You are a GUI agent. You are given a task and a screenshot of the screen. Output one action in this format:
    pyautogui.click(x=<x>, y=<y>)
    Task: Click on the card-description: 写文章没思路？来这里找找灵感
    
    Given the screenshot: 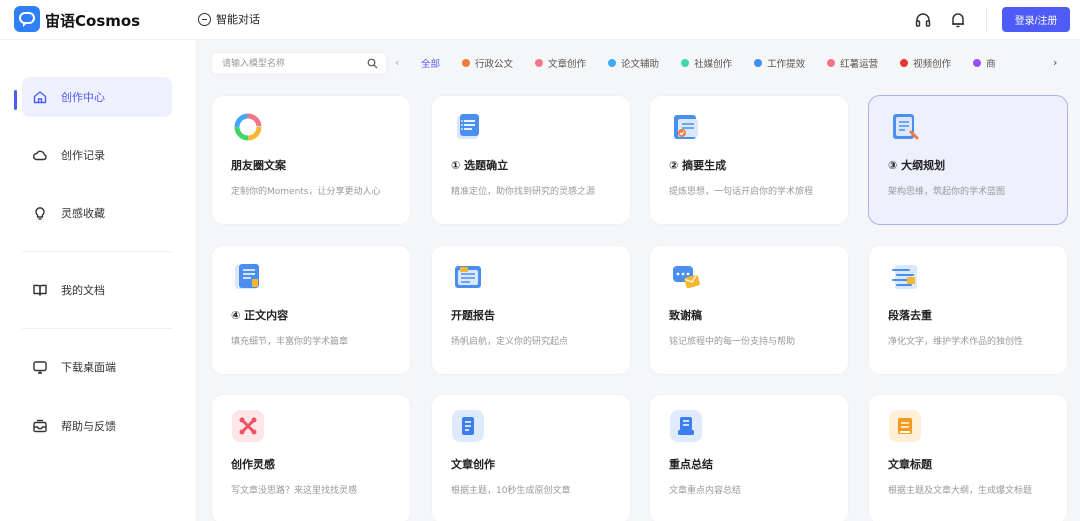 What is the action you would take?
    pyautogui.click(x=294, y=491)
    